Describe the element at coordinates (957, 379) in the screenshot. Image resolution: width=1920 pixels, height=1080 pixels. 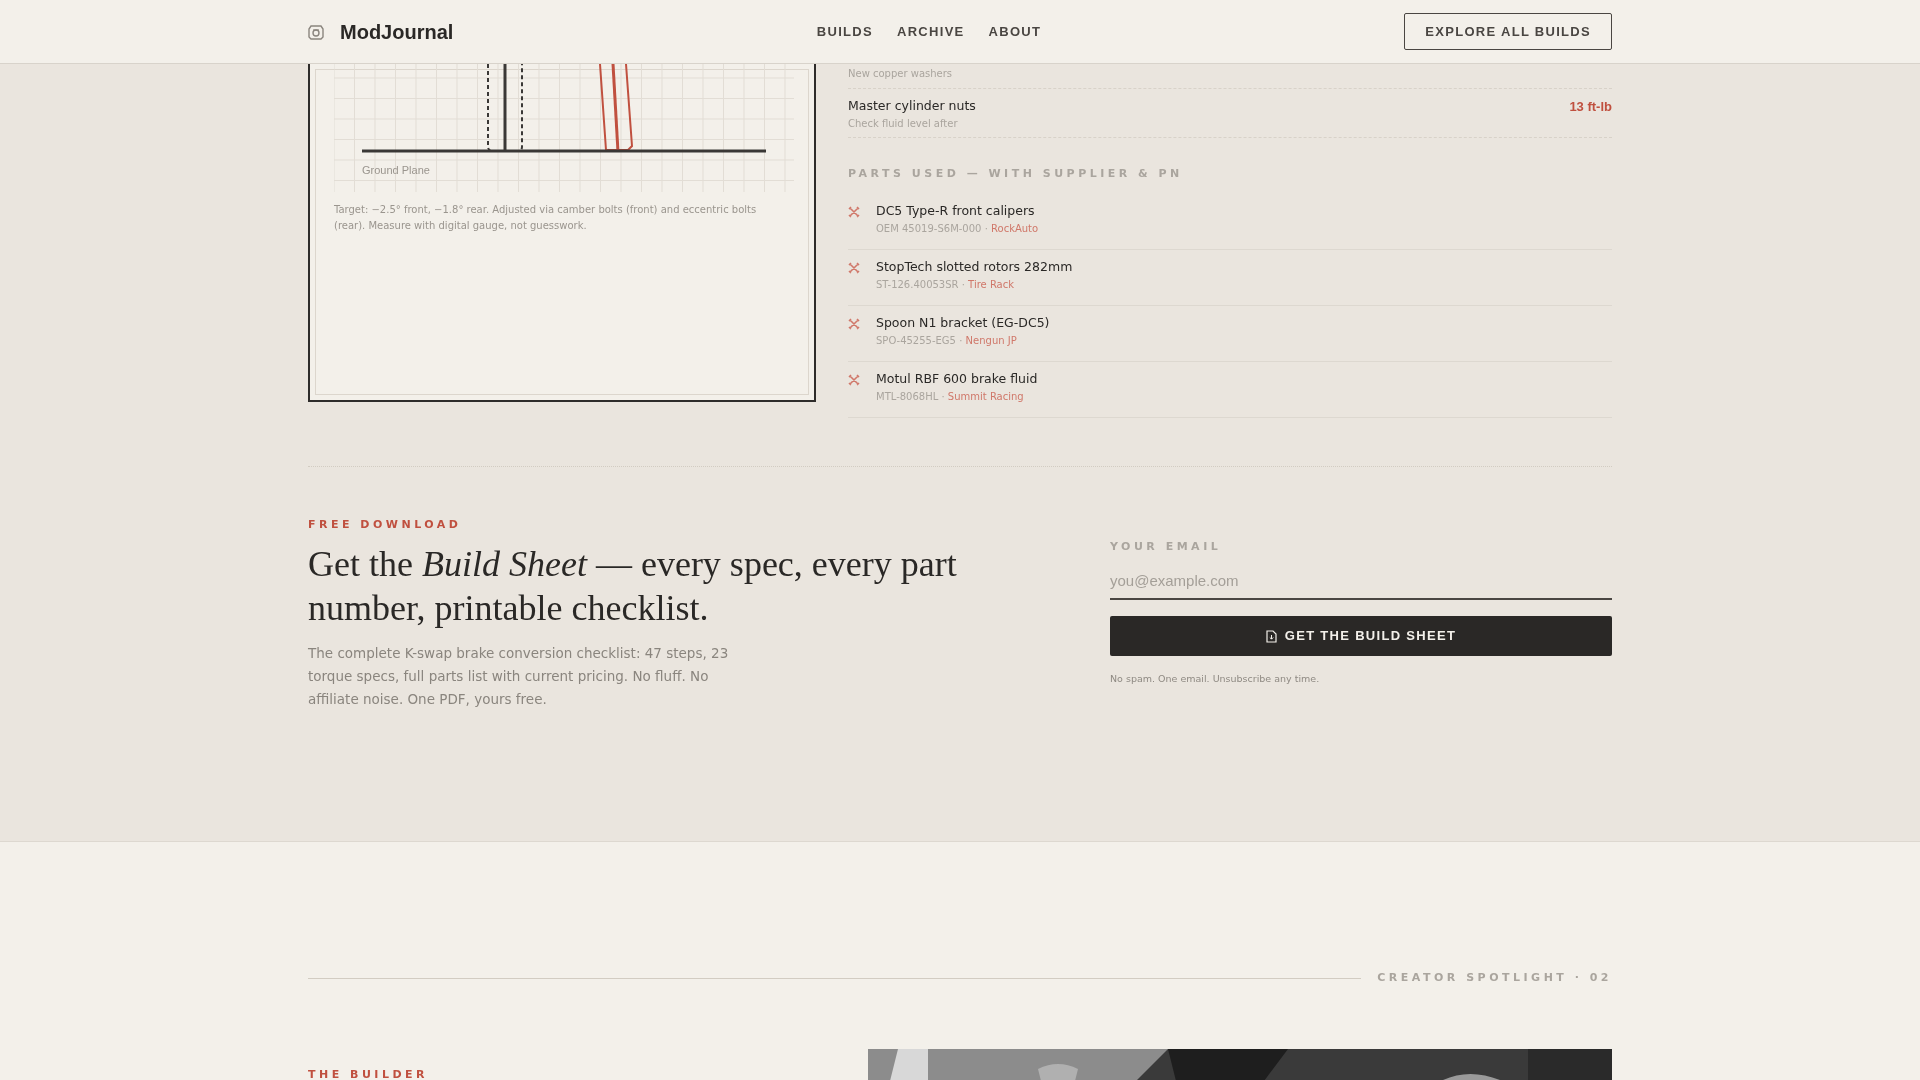
I see `part-name: Motul RBF 600 brake fluid` at that location.